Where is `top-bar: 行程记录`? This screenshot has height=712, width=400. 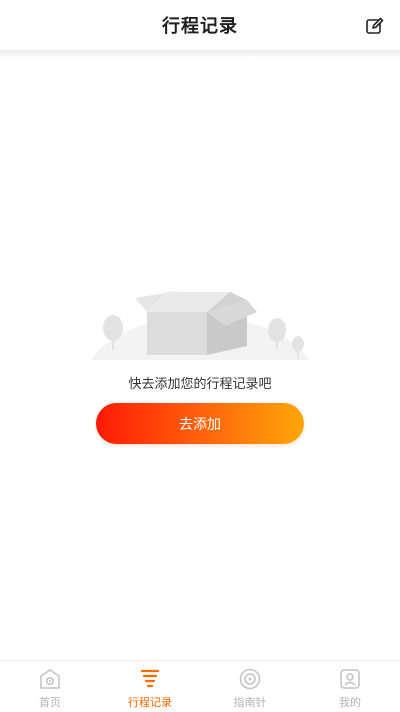
top-bar: 行程记录 is located at coordinates (200, 25).